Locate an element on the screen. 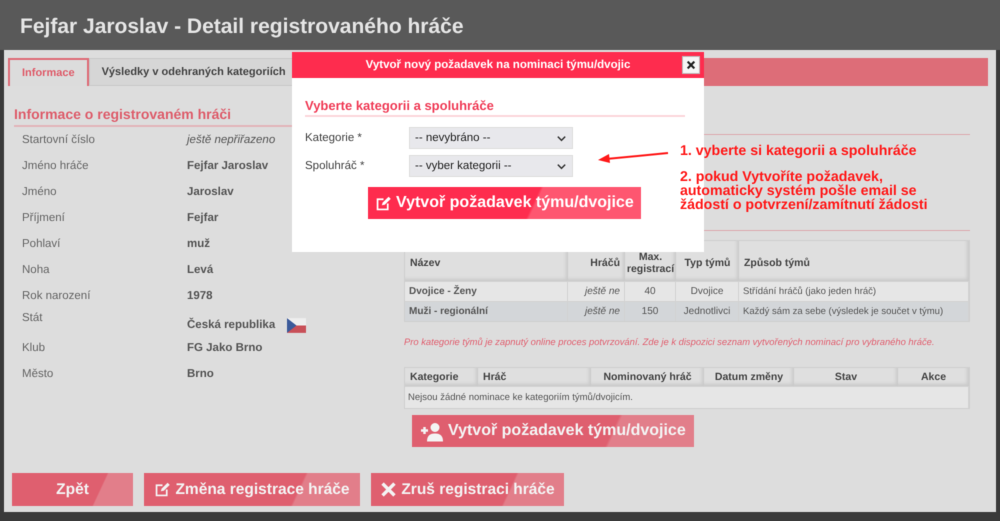  column-header: Způsob týmů is located at coordinates (854, 261).